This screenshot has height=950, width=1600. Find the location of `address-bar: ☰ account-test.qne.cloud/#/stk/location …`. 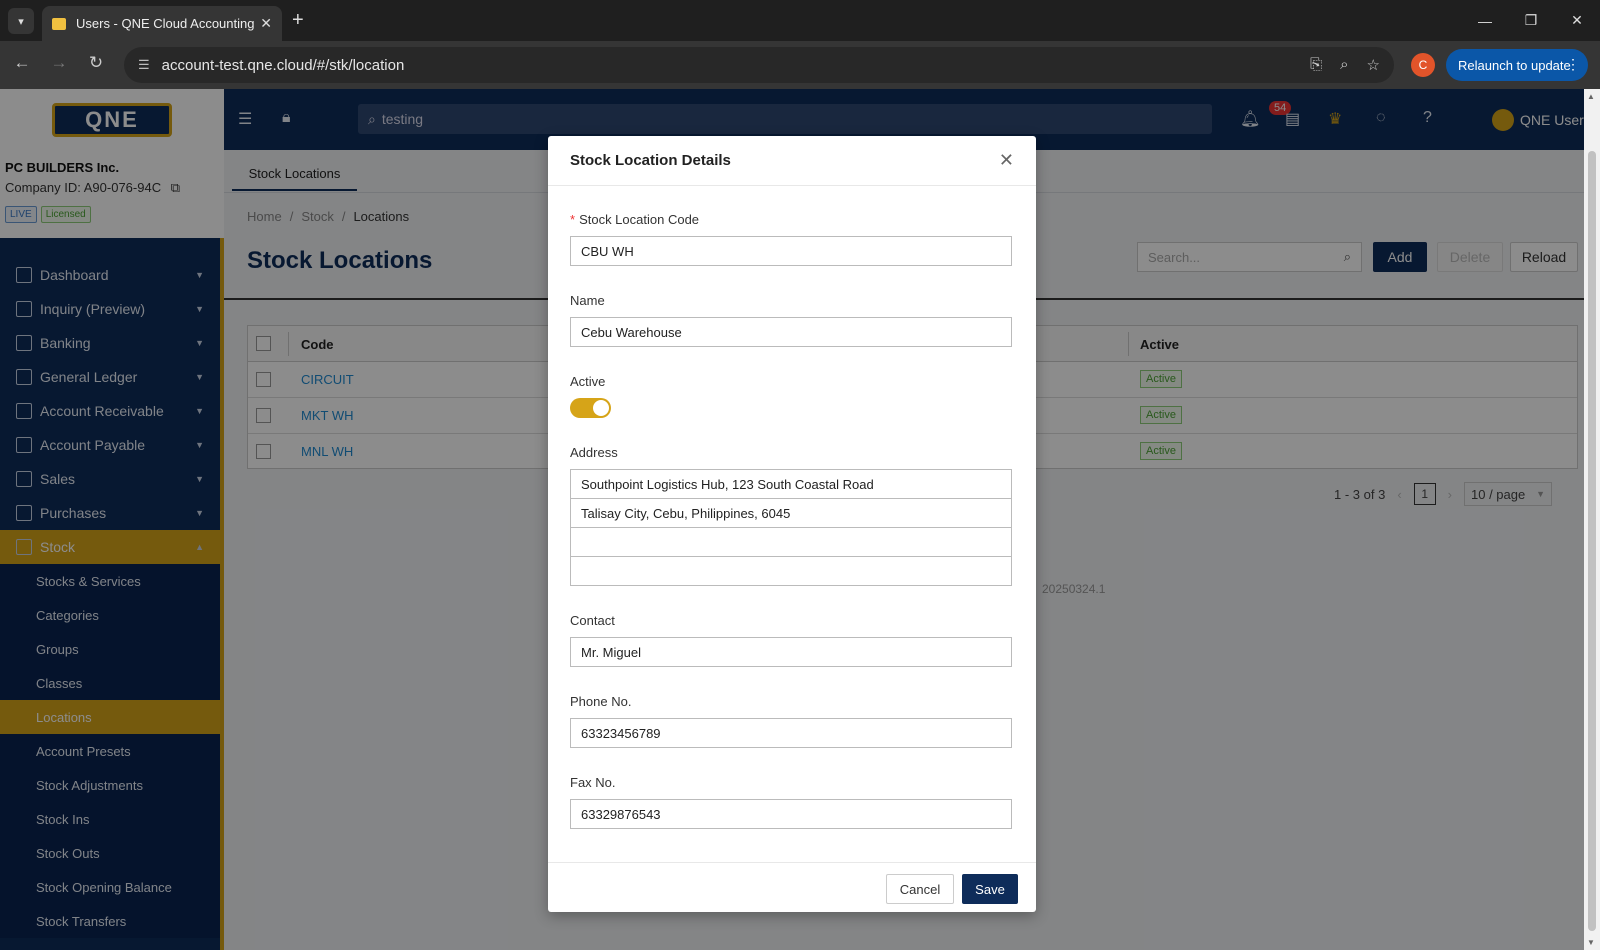

address-bar: ☰ account-test.qne.cloud/#/stk/location … is located at coordinates (759, 65).